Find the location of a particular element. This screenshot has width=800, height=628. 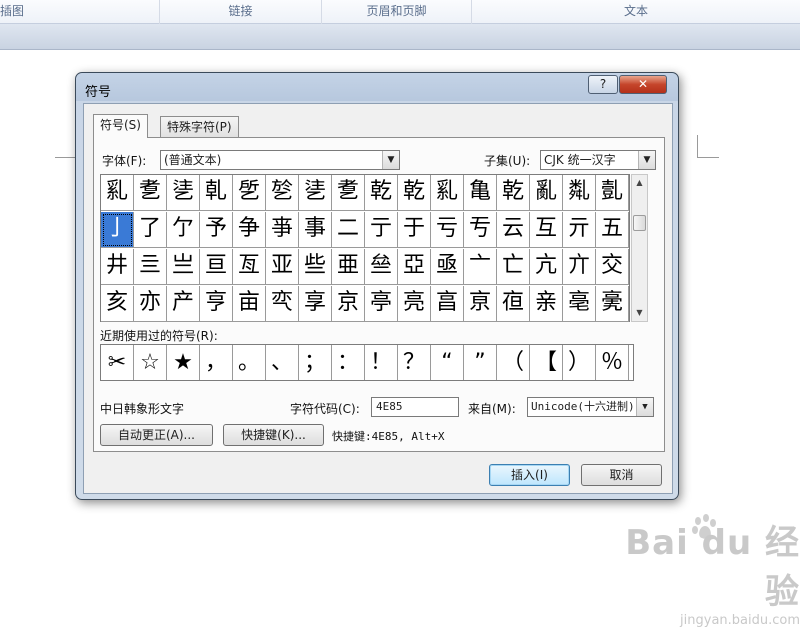

symbol-cell: 亀 is located at coordinates (480, 193).